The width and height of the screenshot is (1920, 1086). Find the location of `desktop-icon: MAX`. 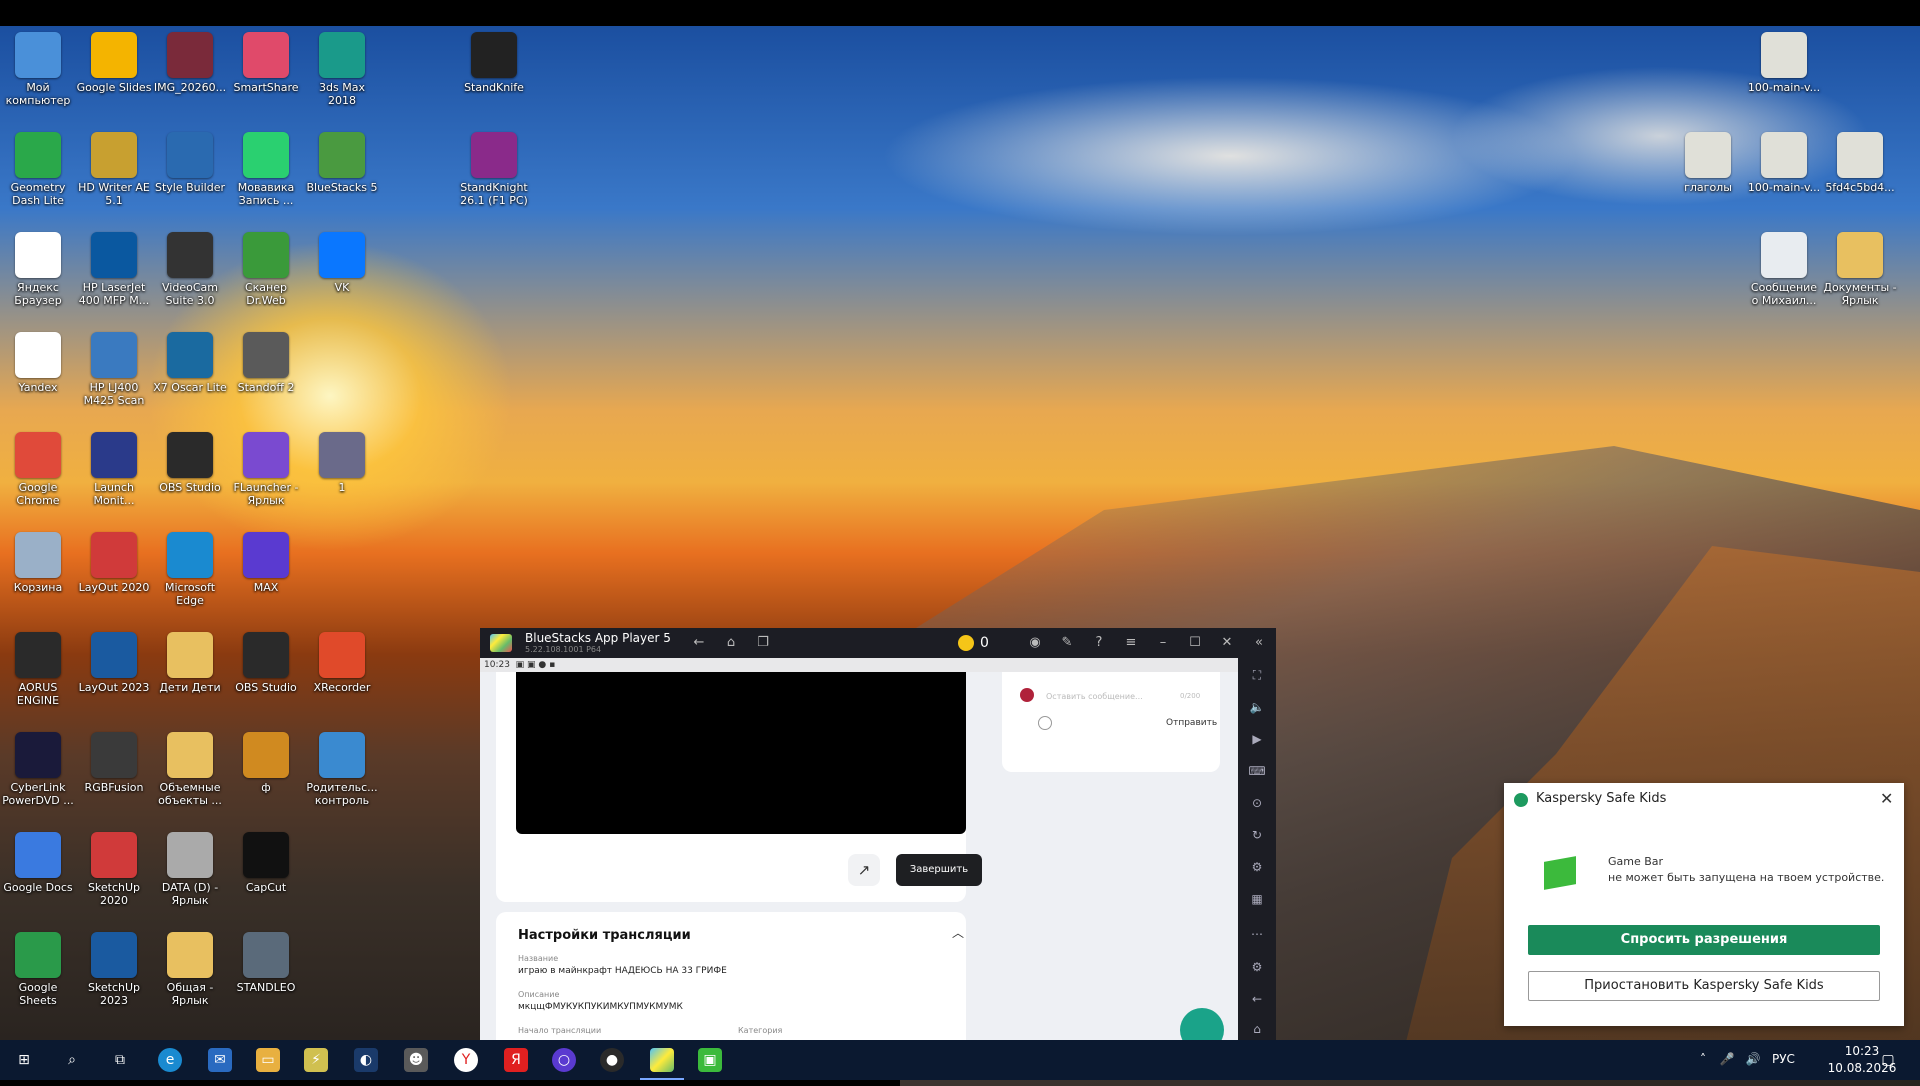

desktop-icon: MAX is located at coordinates (266, 563).